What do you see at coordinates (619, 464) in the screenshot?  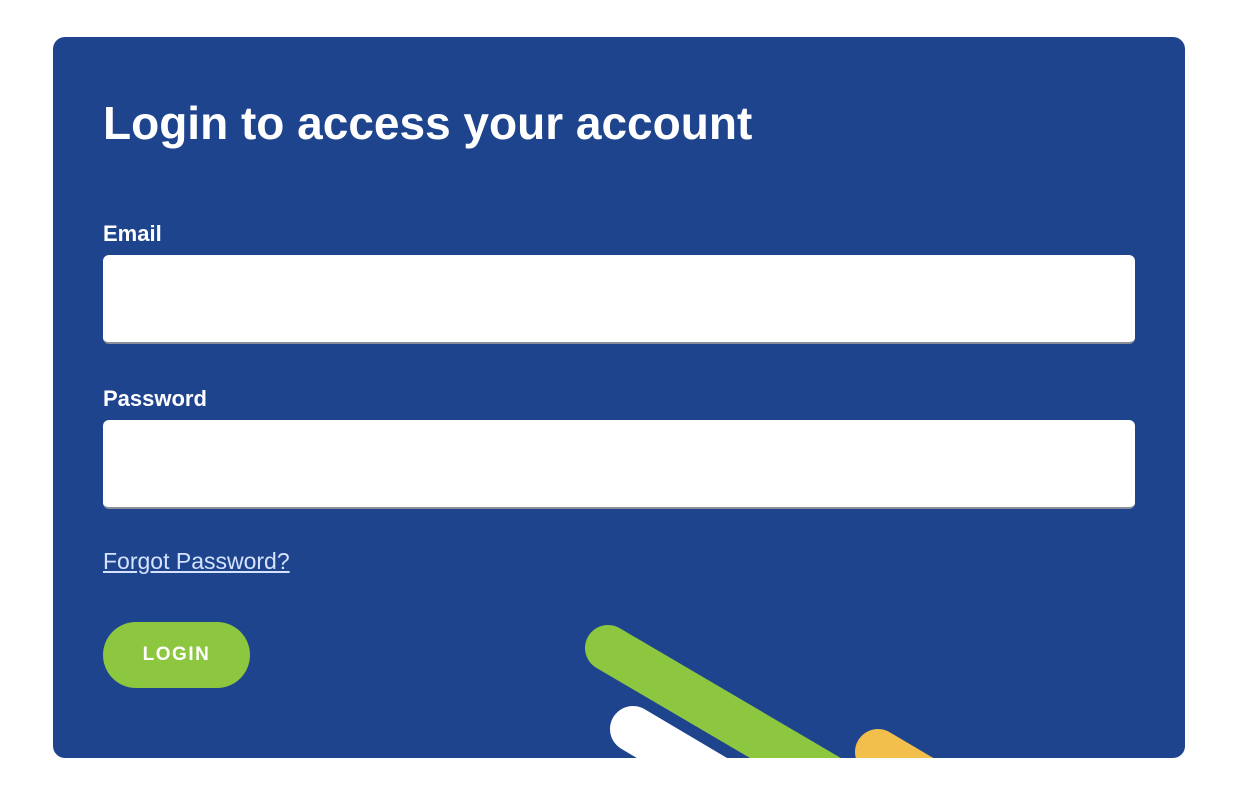 I see `password-field` at bounding box center [619, 464].